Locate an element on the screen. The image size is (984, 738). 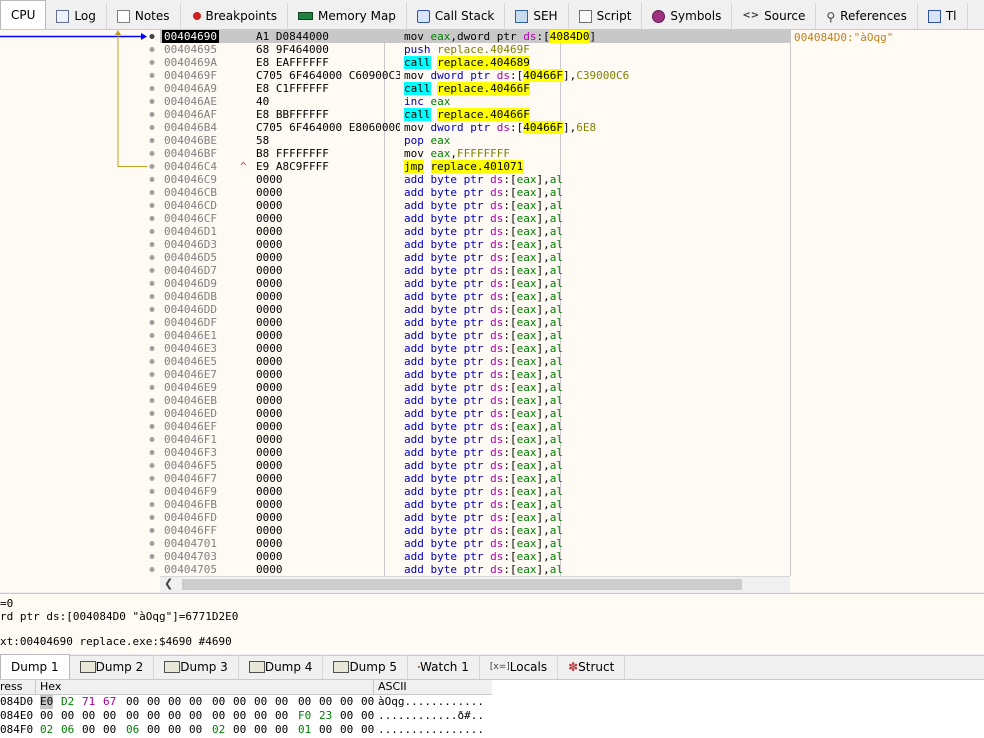
scrollbar-thumb is located at coordinates (462, 584).